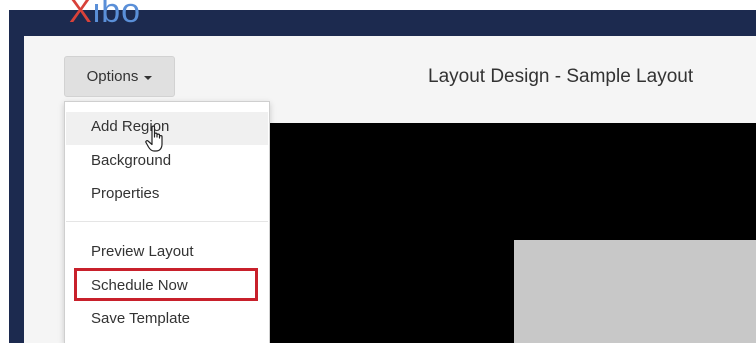  Describe the element at coordinates (140, 318) in the screenshot. I see `menu-item-save-template: Save Template` at that location.